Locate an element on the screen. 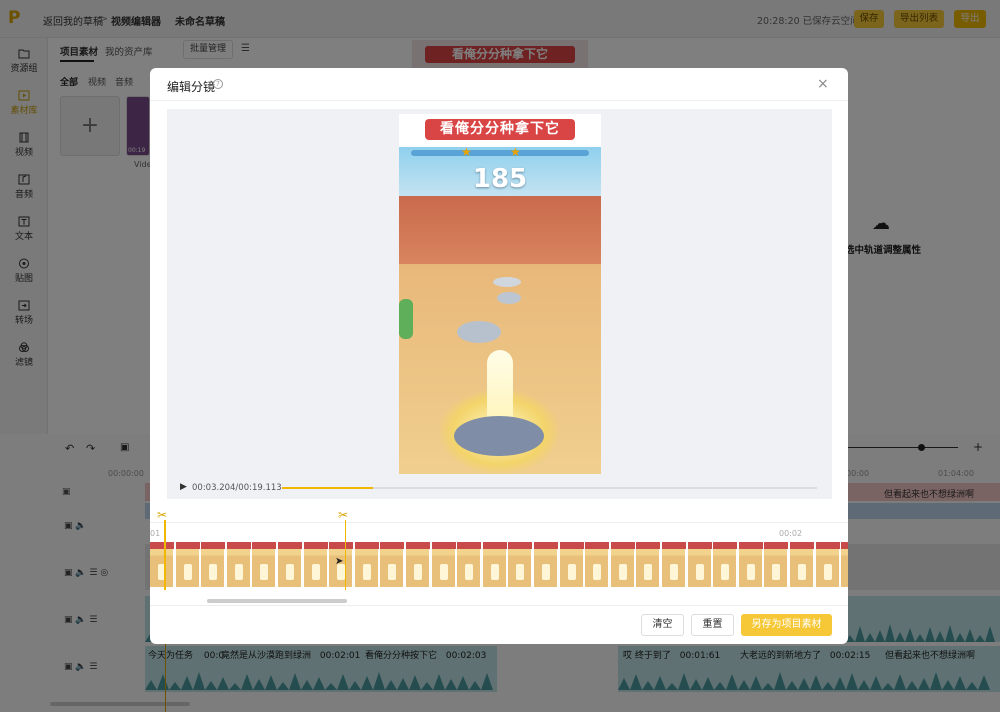 Image resolution: width=1000 pixels, height=712 pixels. play-icon: ▶ is located at coordinates (183, 487).